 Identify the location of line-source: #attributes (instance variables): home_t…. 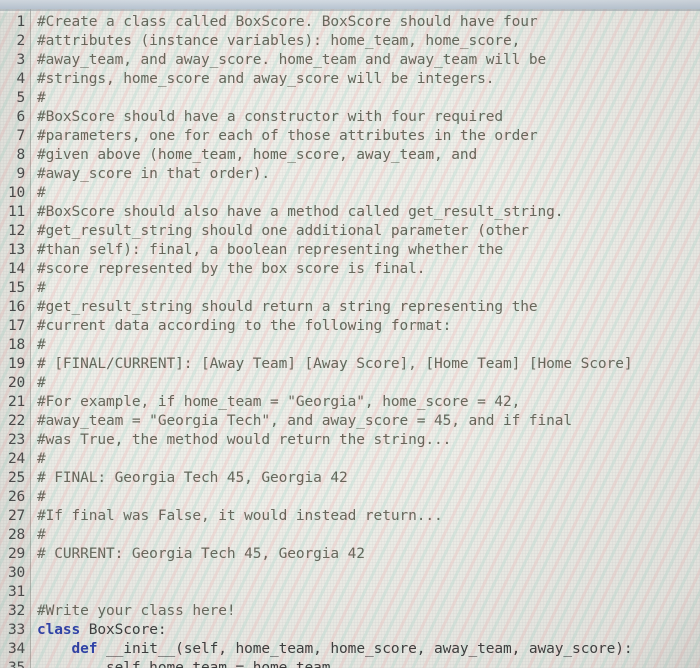
(365, 41).